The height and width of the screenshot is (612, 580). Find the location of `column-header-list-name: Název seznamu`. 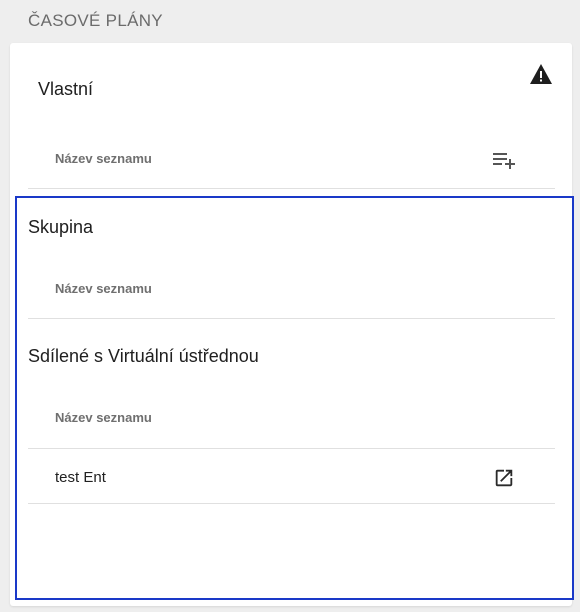

column-header-list-name: Název seznamu is located at coordinates (103, 158).